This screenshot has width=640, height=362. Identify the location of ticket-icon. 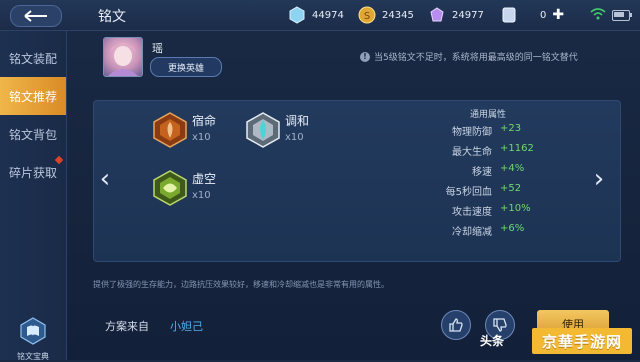
(509, 15).